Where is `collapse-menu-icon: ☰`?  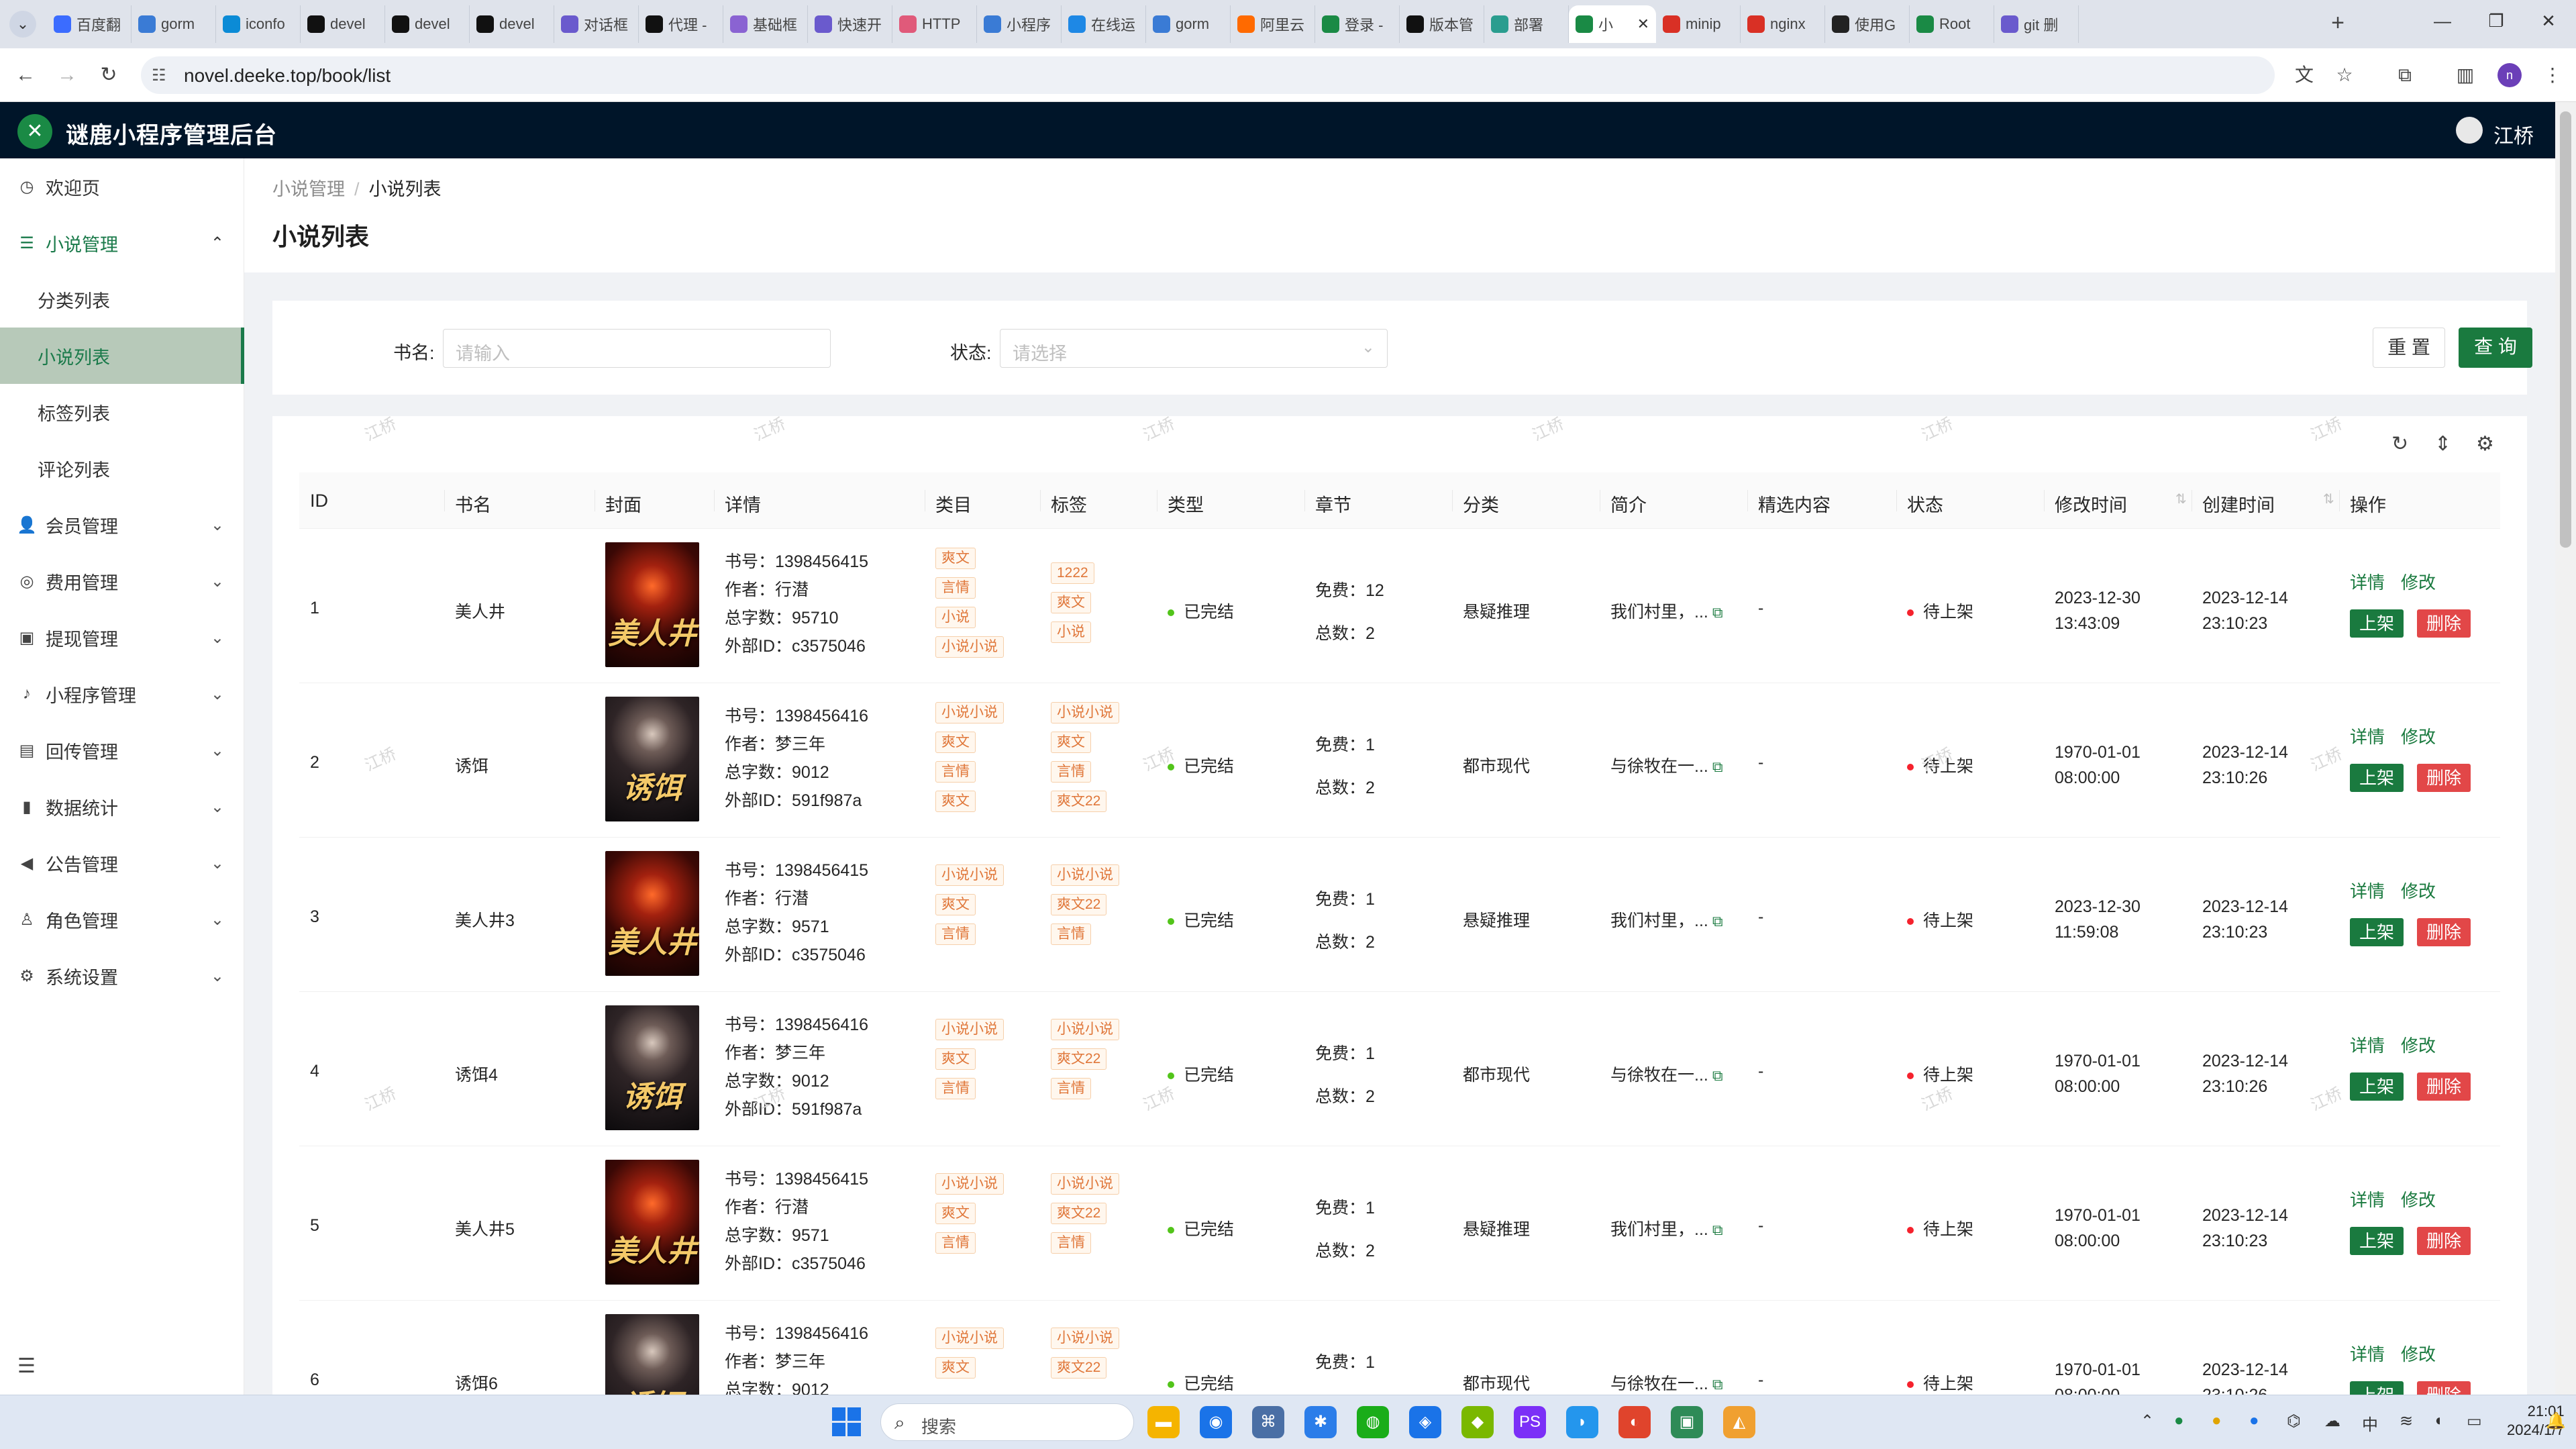
collapse-menu-icon: ☰ is located at coordinates (26, 1366).